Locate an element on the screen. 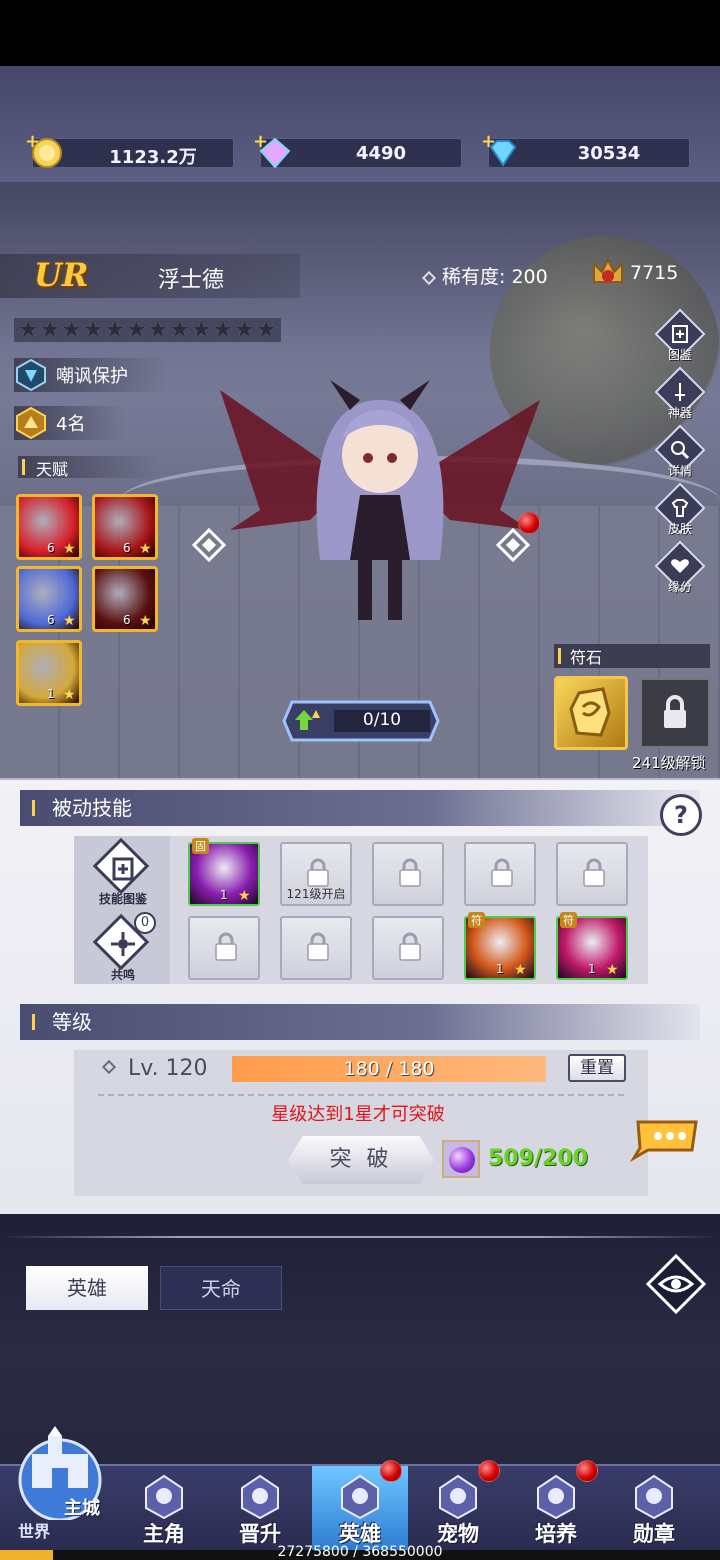 The width and height of the screenshot is (720, 1560). pet-icon is located at coordinates (458, 1497).